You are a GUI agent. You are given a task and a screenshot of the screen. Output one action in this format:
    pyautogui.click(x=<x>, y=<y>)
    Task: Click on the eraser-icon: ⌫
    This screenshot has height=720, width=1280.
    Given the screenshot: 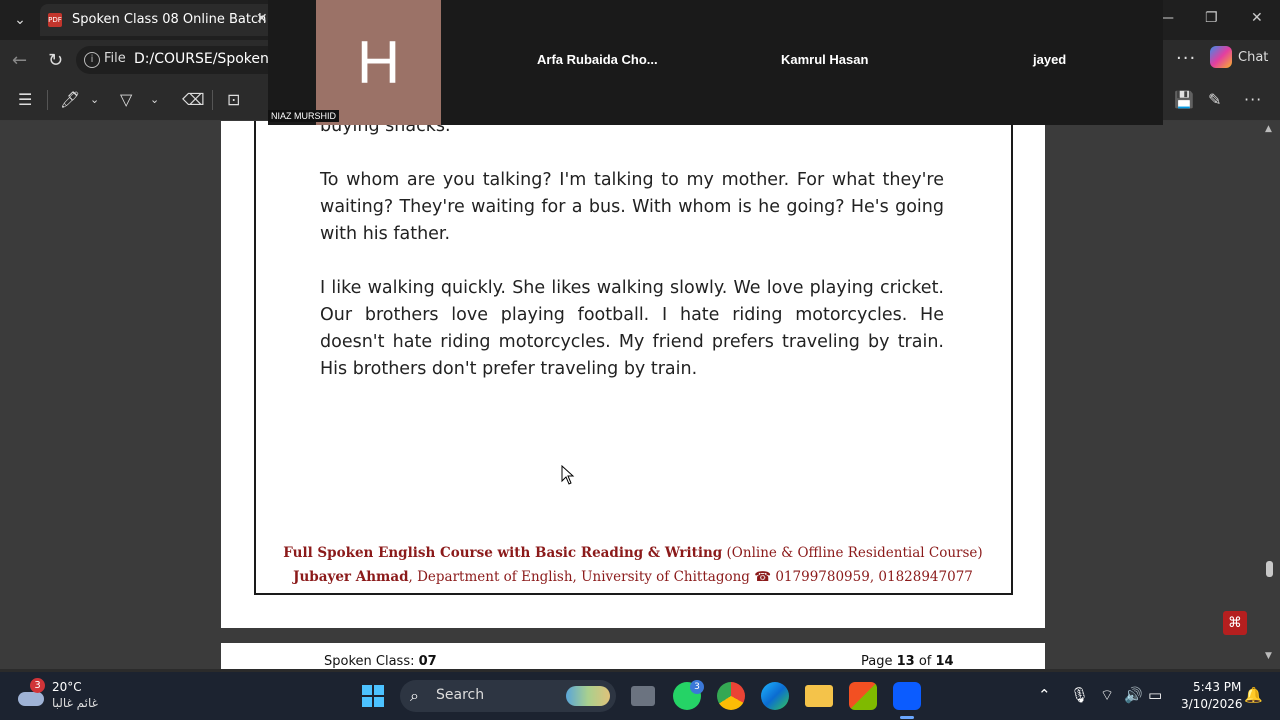 What is the action you would take?
    pyautogui.click(x=193, y=99)
    